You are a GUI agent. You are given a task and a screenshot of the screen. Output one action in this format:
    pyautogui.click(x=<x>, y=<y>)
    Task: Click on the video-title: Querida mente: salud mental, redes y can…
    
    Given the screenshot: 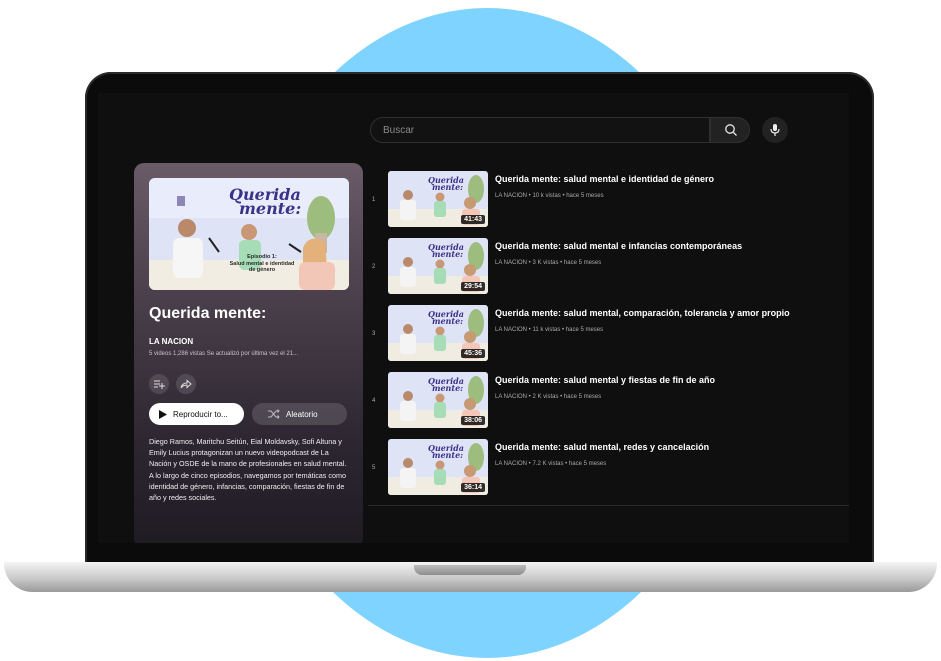 What is the action you would take?
    pyautogui.click(x=602, y=447)
    